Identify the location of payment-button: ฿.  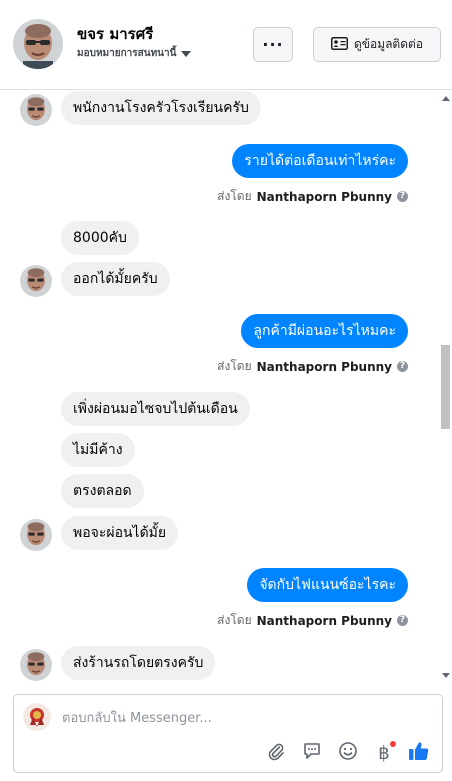
(384, 753).